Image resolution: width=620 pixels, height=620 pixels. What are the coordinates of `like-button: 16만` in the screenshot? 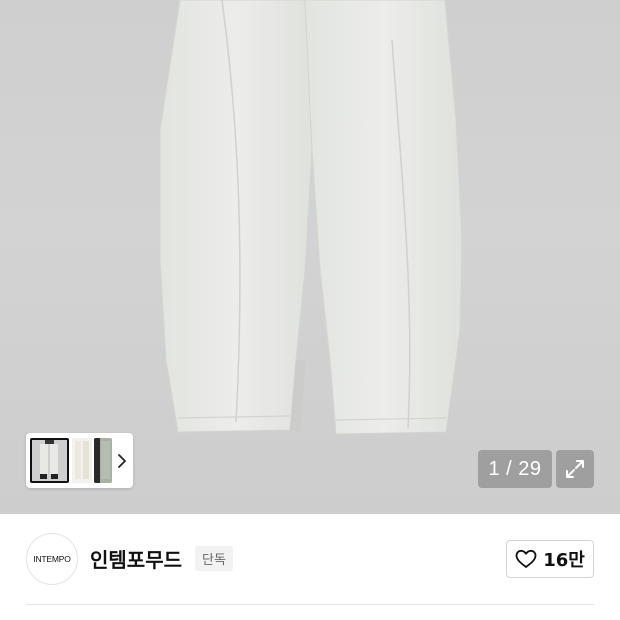 It's located at (550, 559).